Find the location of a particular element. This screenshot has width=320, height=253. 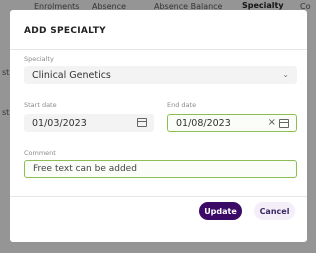

chevron-down-icon: ⌄ is located at coordinates (285, 74).